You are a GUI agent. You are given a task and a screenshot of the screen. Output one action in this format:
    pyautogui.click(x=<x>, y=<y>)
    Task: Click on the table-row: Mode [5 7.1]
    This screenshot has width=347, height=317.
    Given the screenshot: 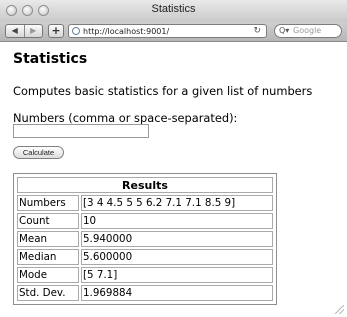 What is the action you would take?
    pyautogui.click(x=145, y=275)
    